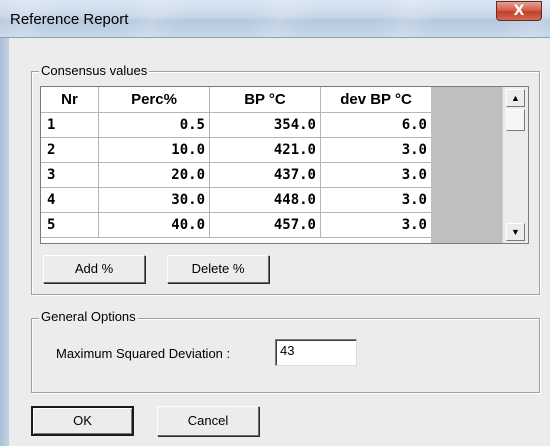 The height and width of the screenshot is (446, 550). Describe the element at coordinates (265, 175) in the screenshot. I see `cell-bp: 437.0` at that location.